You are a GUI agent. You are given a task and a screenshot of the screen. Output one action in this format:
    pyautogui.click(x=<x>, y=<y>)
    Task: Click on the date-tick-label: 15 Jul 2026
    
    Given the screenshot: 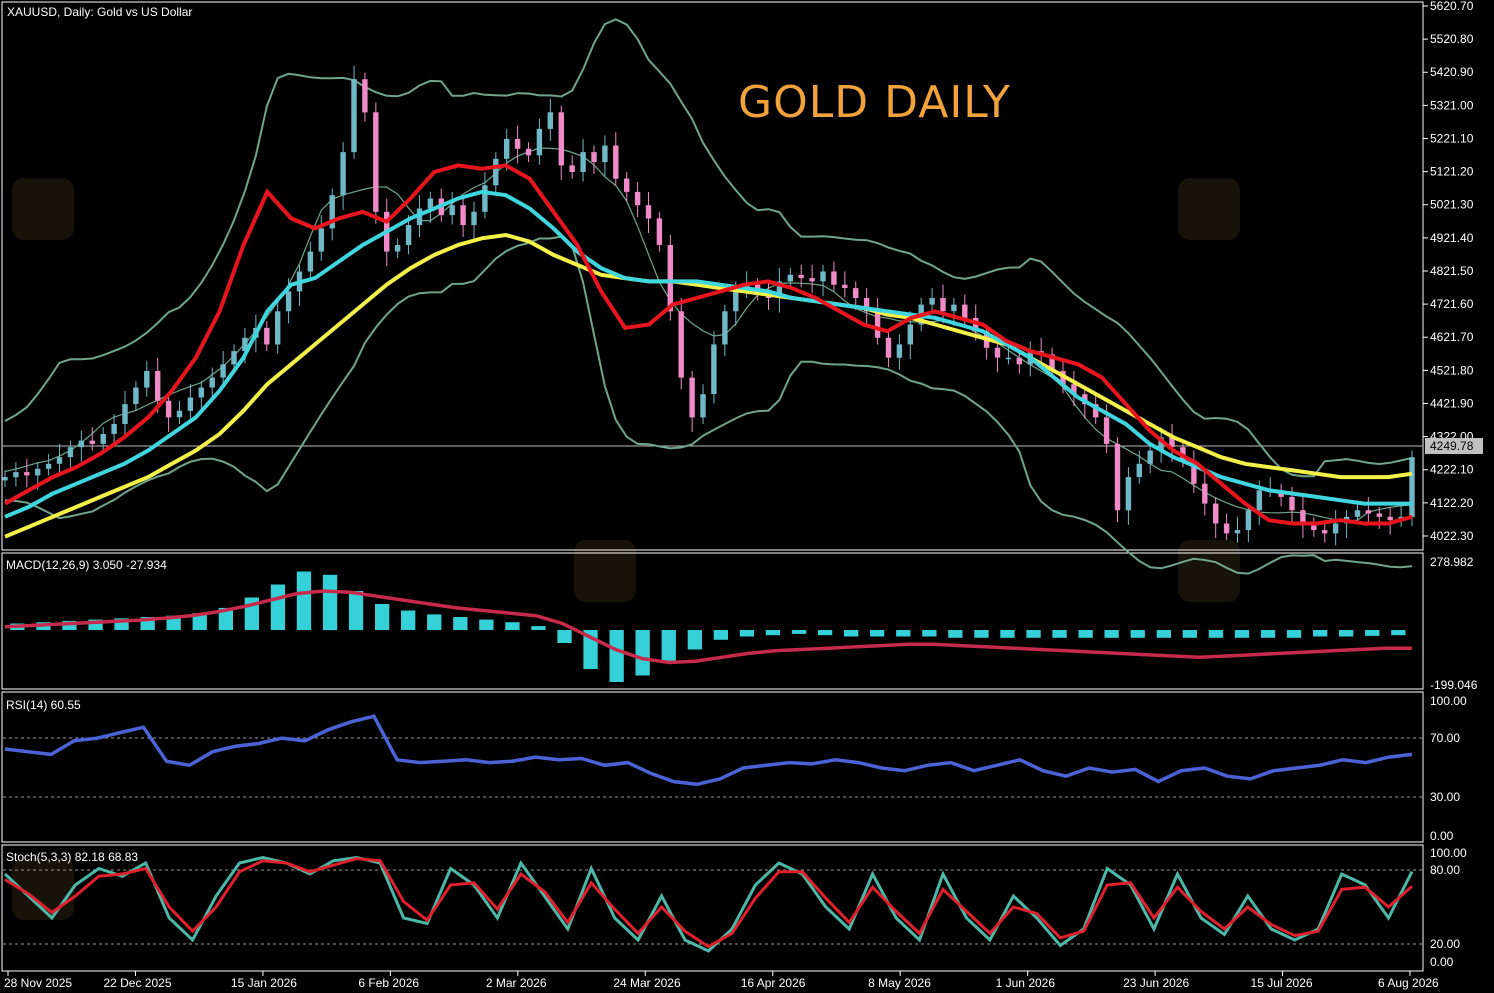 What is the action you would take?
    pyautogui.click(x=1282, y=983)
    